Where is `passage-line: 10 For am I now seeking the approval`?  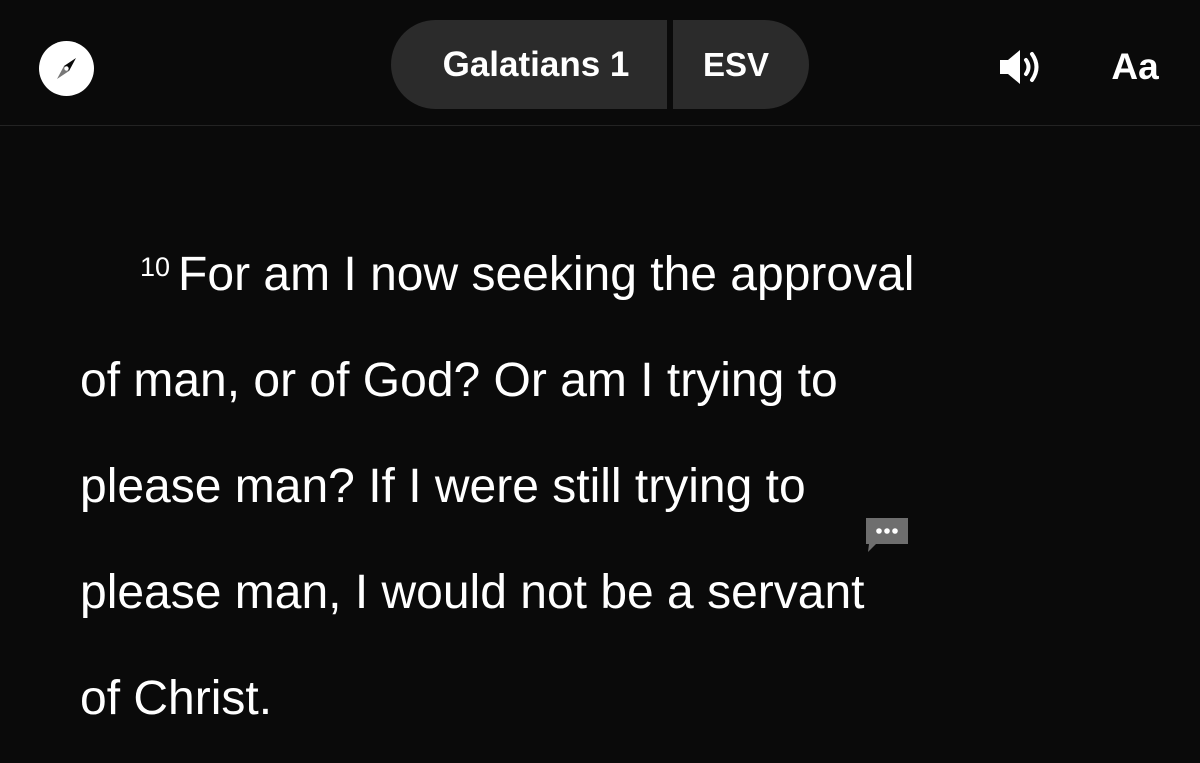
passage-line: 10 For am I now seeking the approval is located at coordinates (580, 275).